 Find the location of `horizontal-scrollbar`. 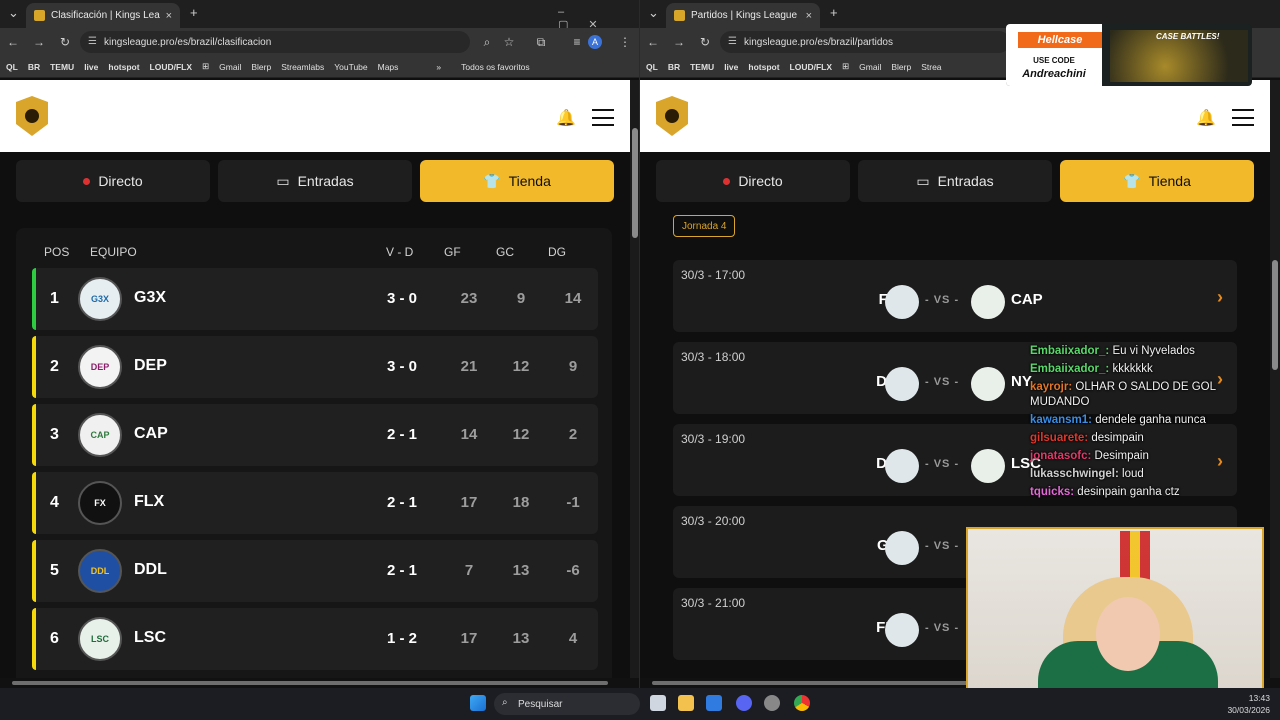

horizontal-scrollbar is located at coordinates (320, 683).